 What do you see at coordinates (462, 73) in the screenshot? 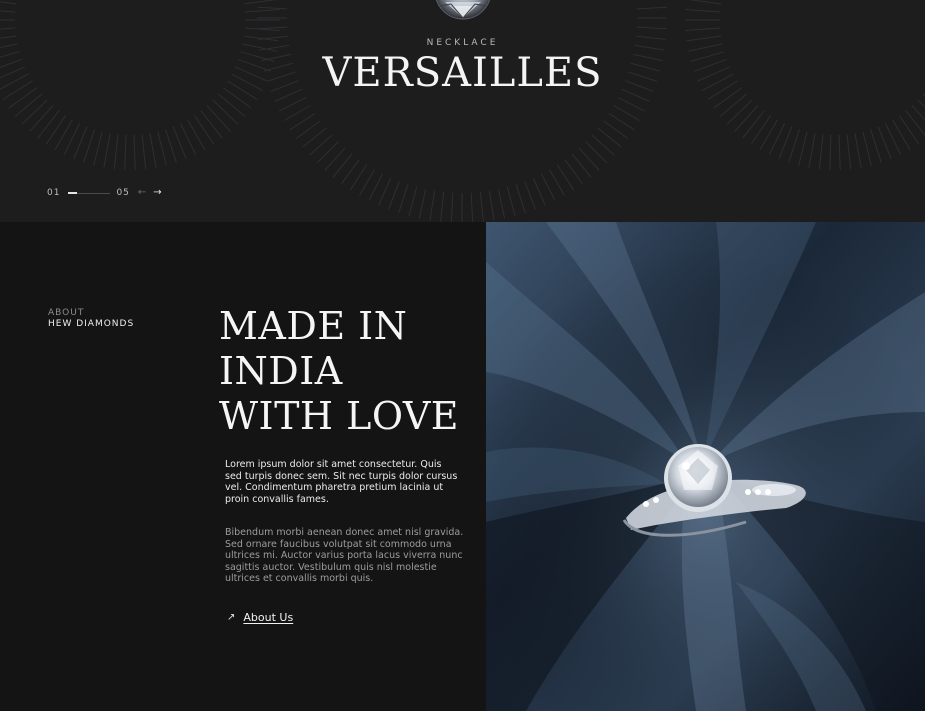
I see `hero-title: VERSAILLES` at bounding box center [462, 73].